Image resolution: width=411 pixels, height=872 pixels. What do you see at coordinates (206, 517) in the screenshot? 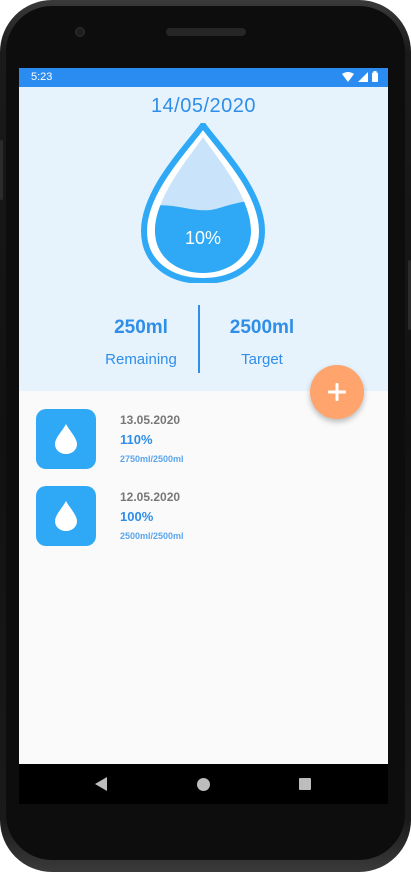
I see `history-item: 12.05.2020 100% 2500ml/2500ml` at bounding box center [206, 517].